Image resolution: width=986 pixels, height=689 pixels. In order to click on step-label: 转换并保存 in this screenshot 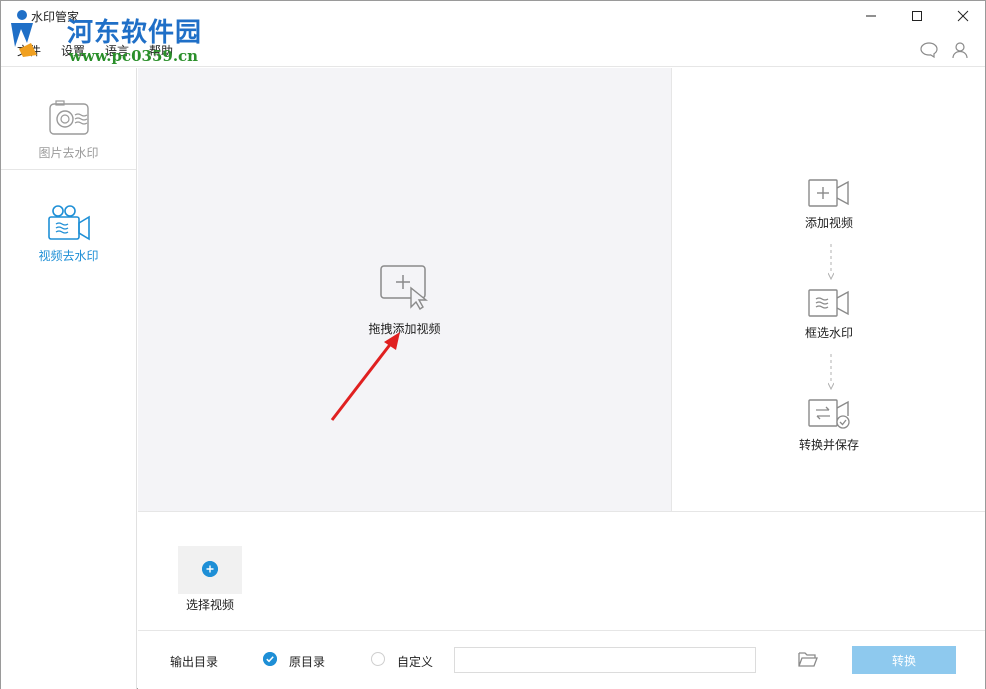, I will do `click(828, 445)`.